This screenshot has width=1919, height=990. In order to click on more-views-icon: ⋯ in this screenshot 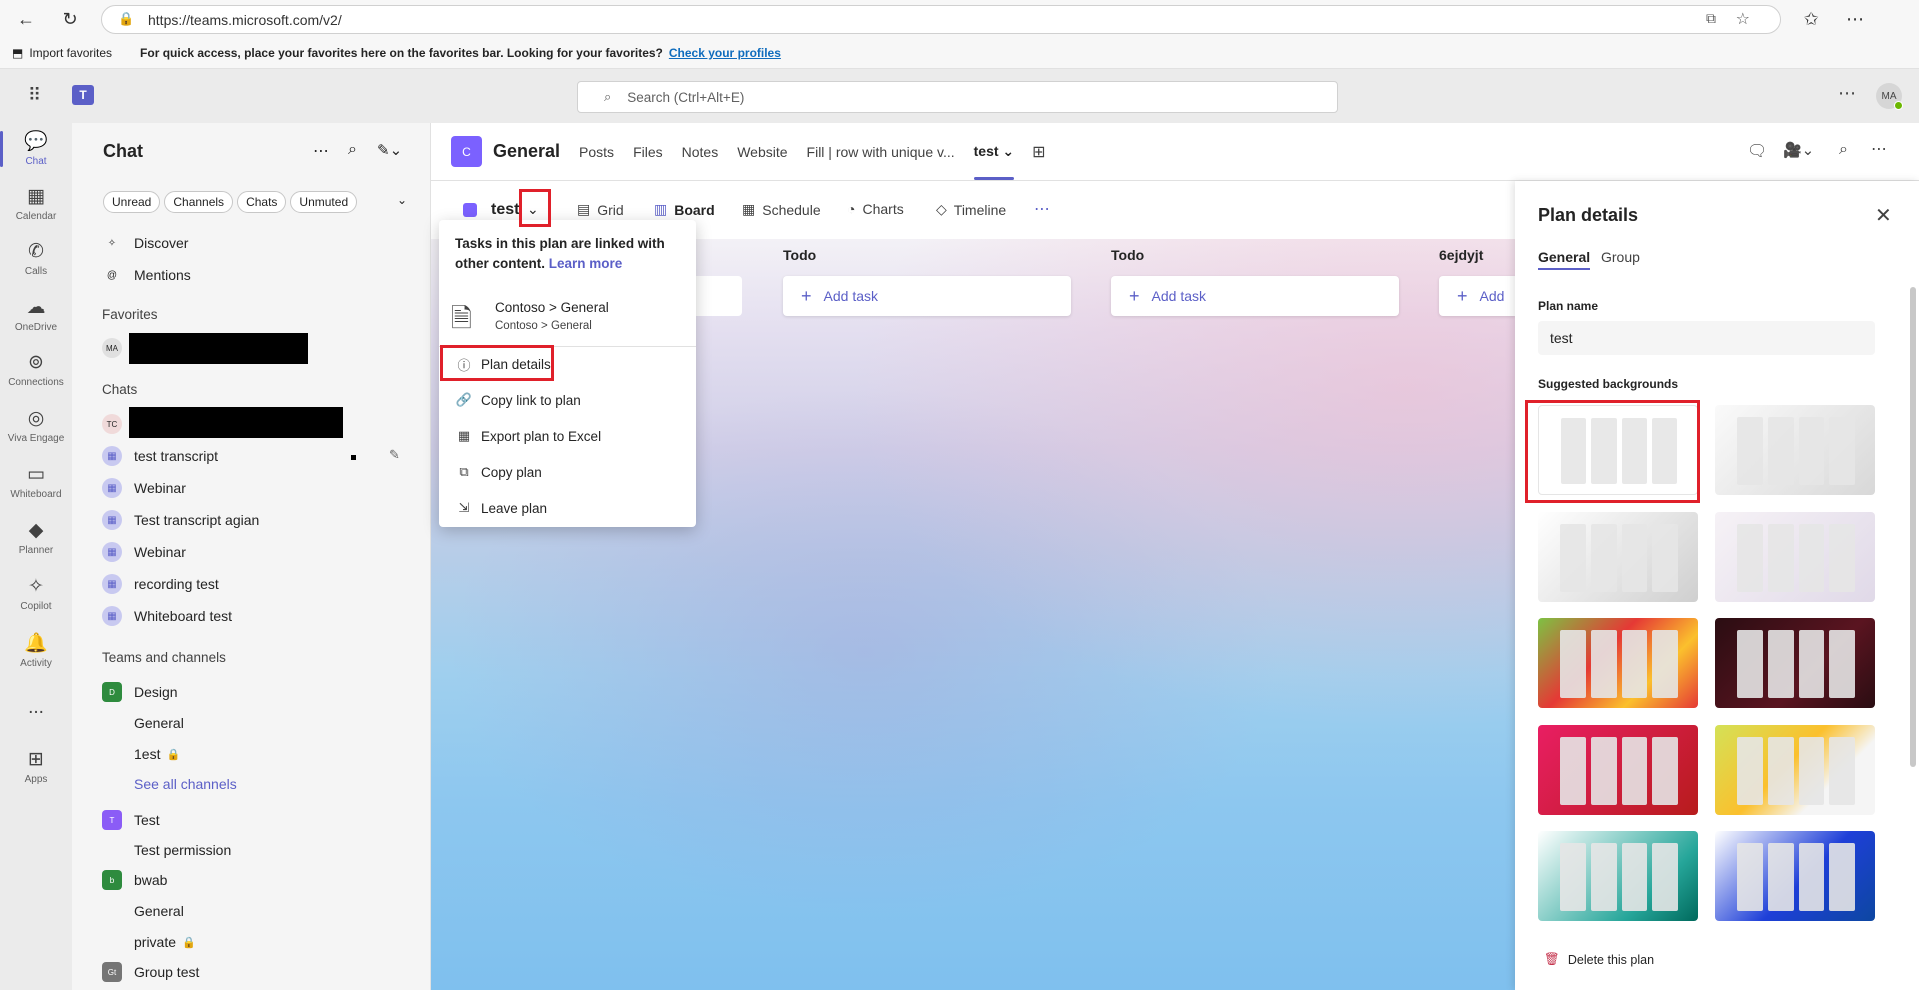, I will do `click(1042, 209)`.